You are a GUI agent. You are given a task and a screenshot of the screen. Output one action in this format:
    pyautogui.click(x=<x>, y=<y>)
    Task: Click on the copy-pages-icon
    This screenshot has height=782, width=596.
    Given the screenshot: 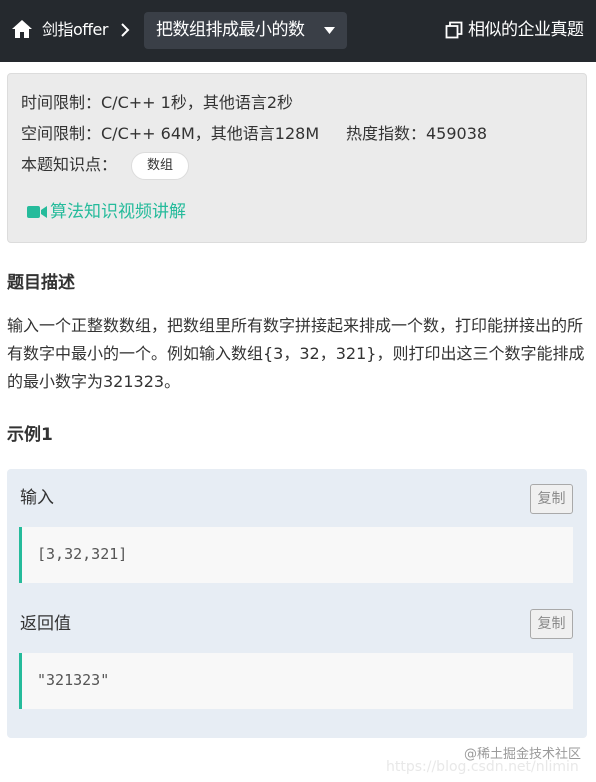 What is the action you would take?
    pyautogui.click(x=454, y=30)
    